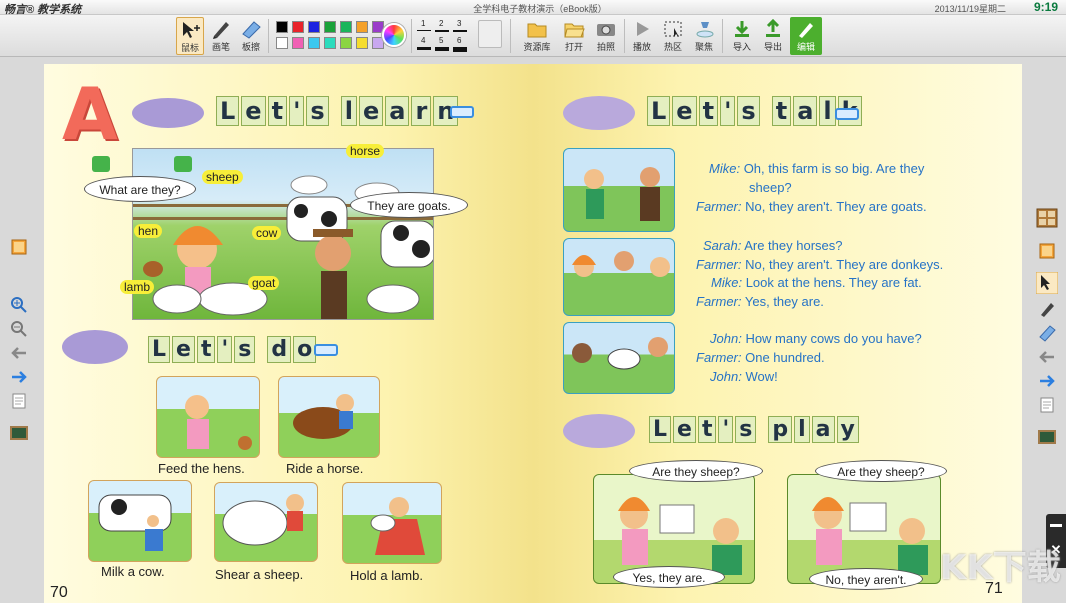 The width and height of the screenshot is (1066, 603). I want to click on heading-letter: l, so click(348, 111).